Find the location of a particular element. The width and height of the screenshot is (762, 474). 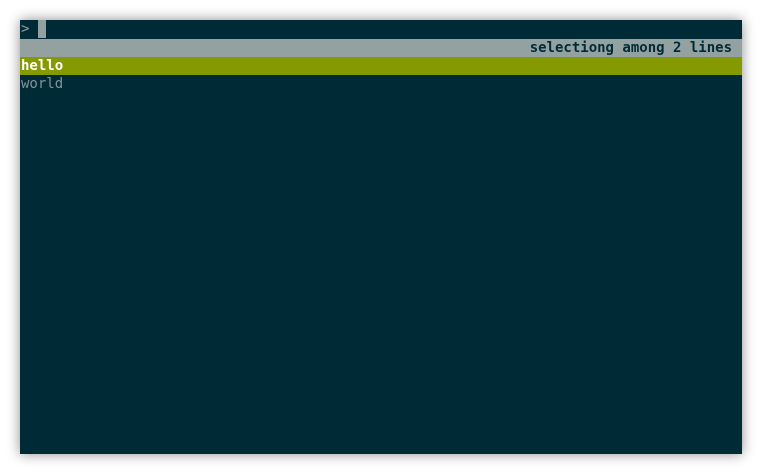

text-cursor is located at coordinates (42, 29).